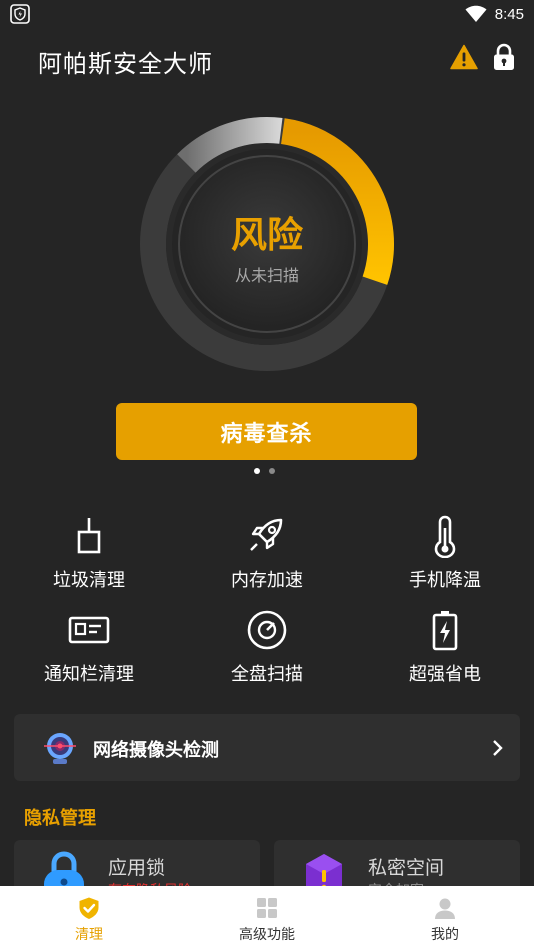 This screenshot has height=949, width=534. Describe the element at coordinates (20, 14) in the screenshot. I see `shield-status-icon` at that location.